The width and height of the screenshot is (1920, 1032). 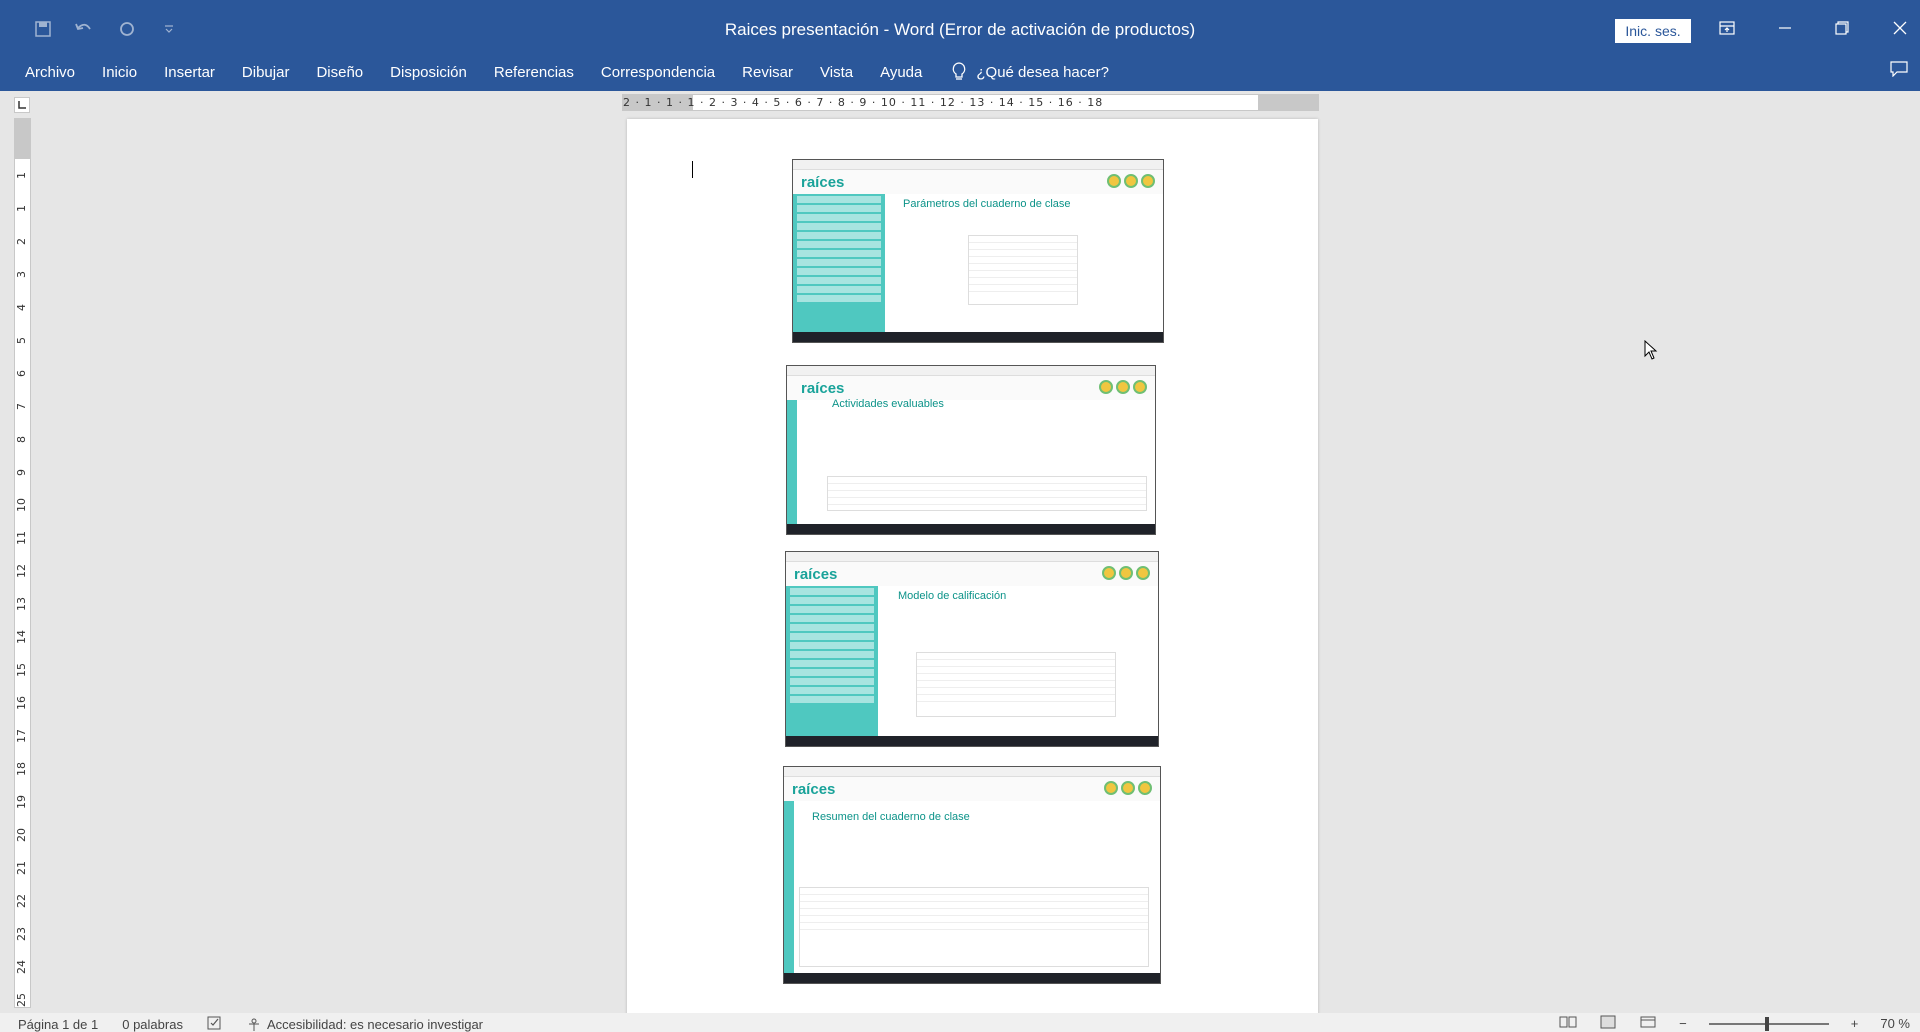 What do you see at coordinates (119, 72) in the screenshot?
I see `tab-inicio: Inicio` at bounding box center [119, 72].